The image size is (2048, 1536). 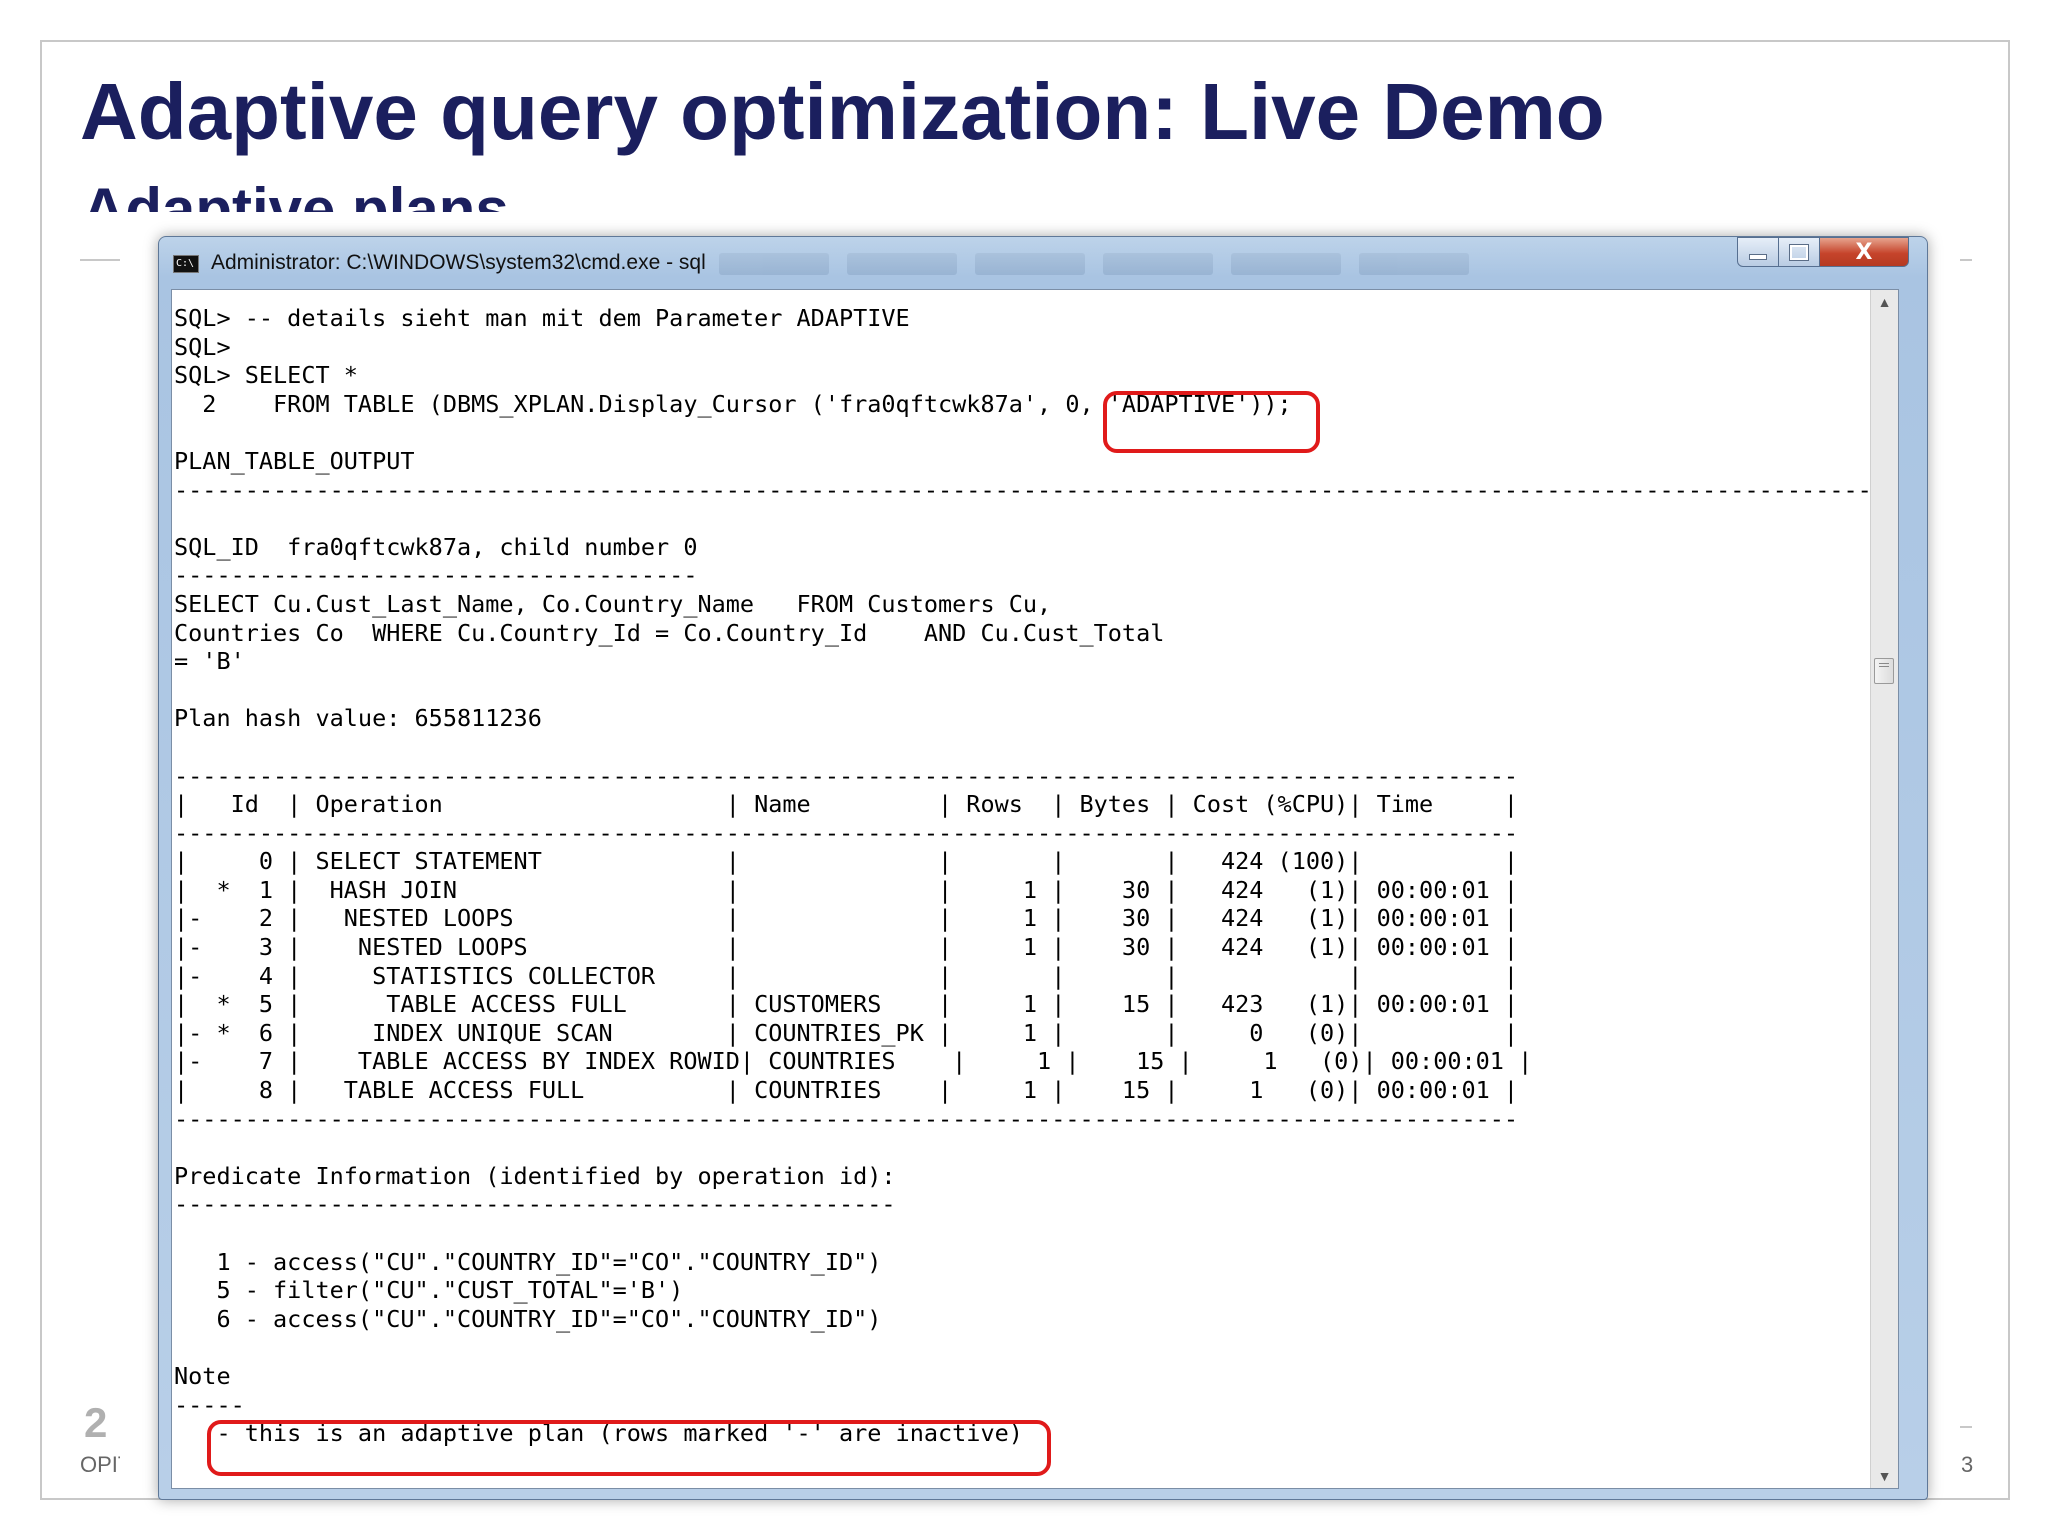 I want to click on minimize-button, so click(x=1758, y=252).